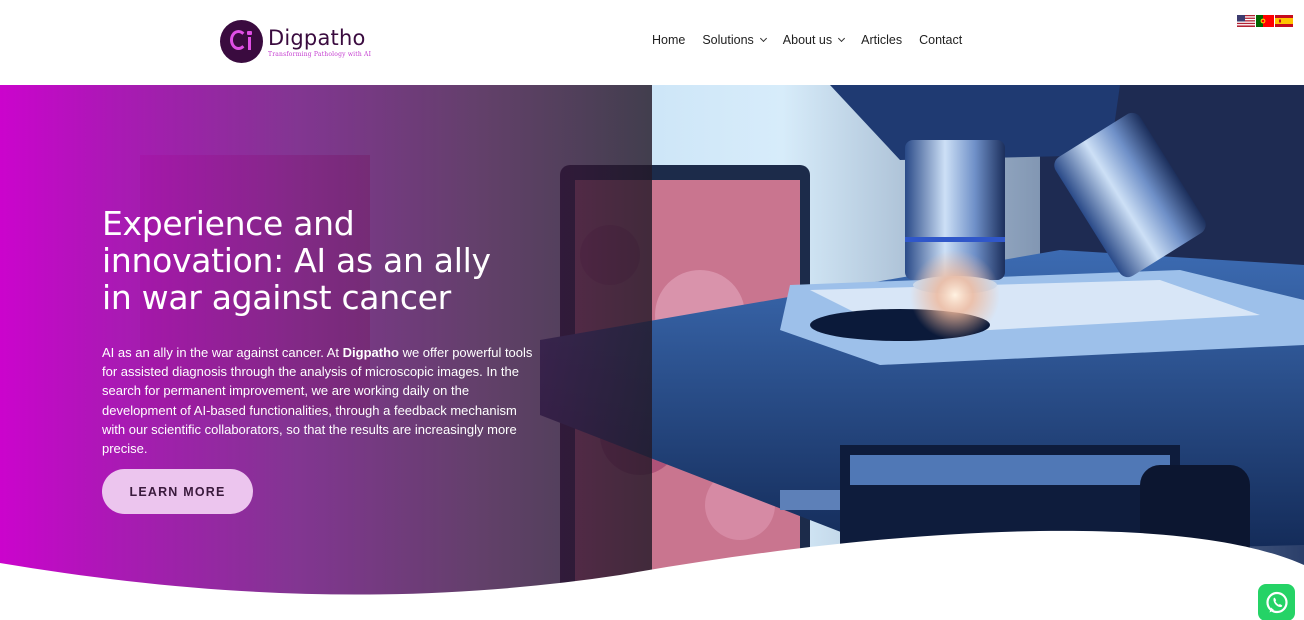 Image resolution: width=1304 pixels, height=620 pixels. I want to click on nav-item-home: Home, so click(668, 40).